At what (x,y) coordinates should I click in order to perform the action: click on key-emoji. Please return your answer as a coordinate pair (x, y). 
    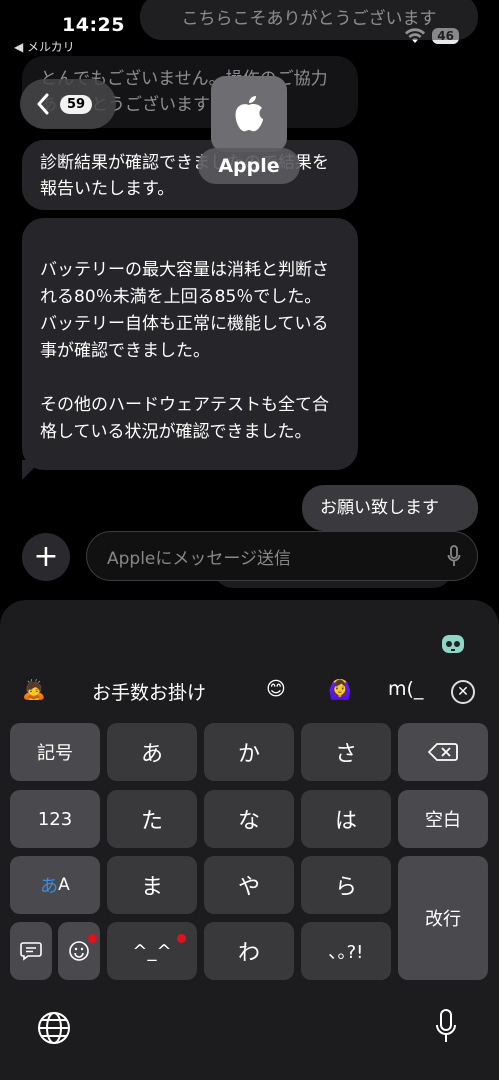
    Looking at the image, I should click on (79, 951).